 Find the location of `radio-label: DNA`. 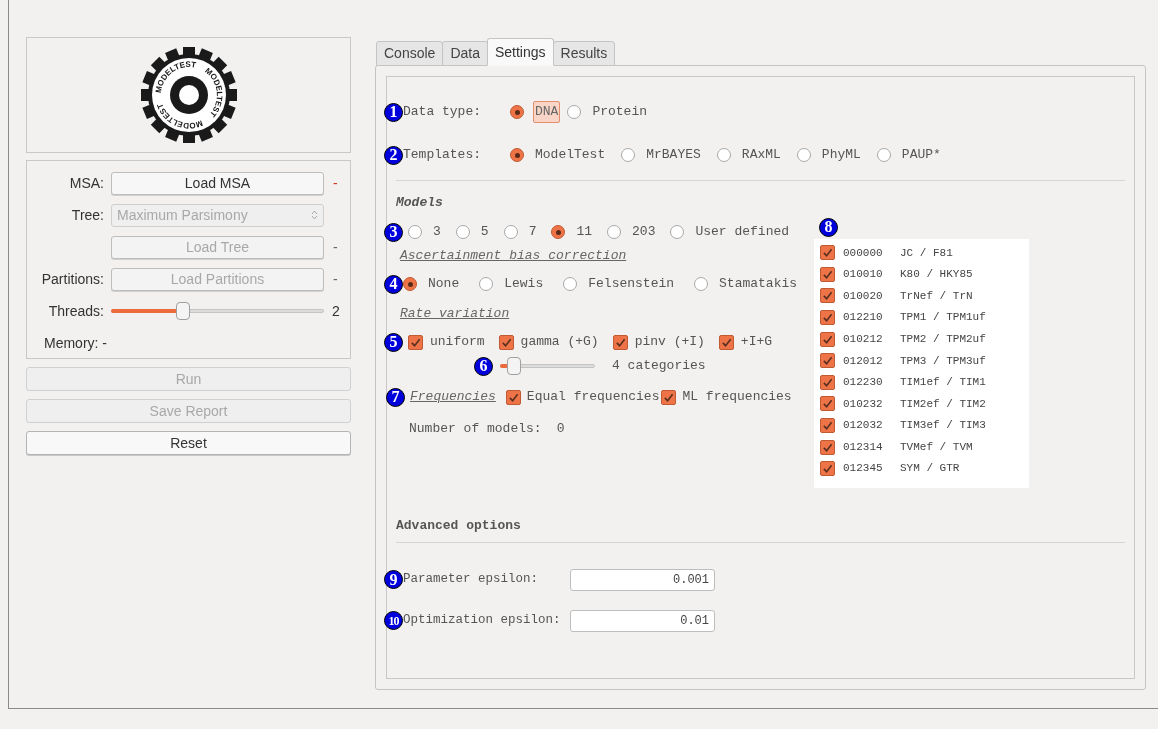

radio-label: DNA is located at coordinates (547, 112).